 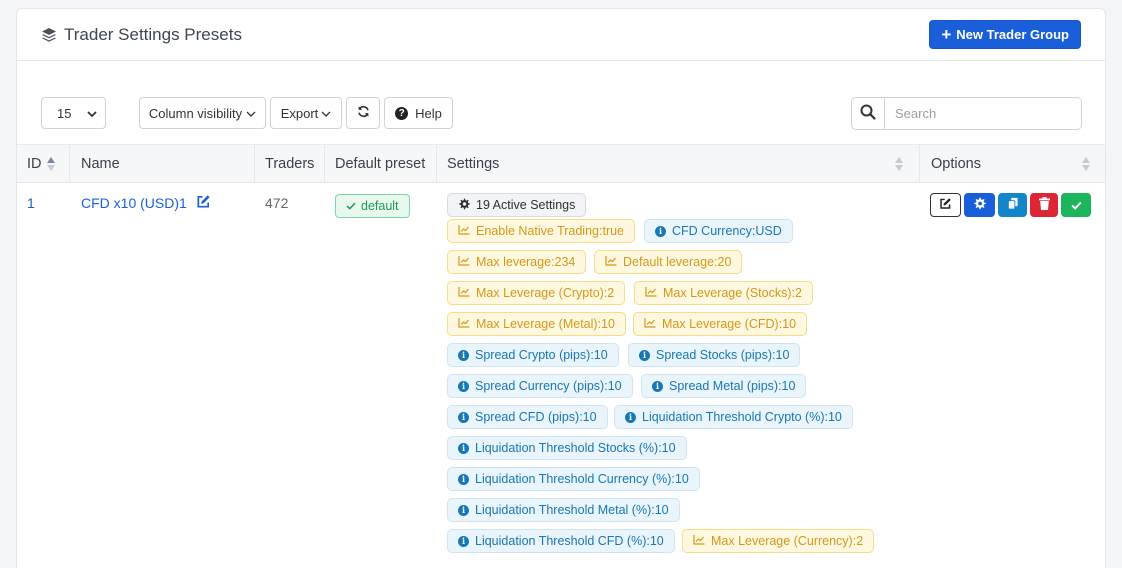 What do you see at coordinates (134, 203) in the screenshot?
I see `row-name: CFD x10 (USD)1` at bounding box center [134, 203].